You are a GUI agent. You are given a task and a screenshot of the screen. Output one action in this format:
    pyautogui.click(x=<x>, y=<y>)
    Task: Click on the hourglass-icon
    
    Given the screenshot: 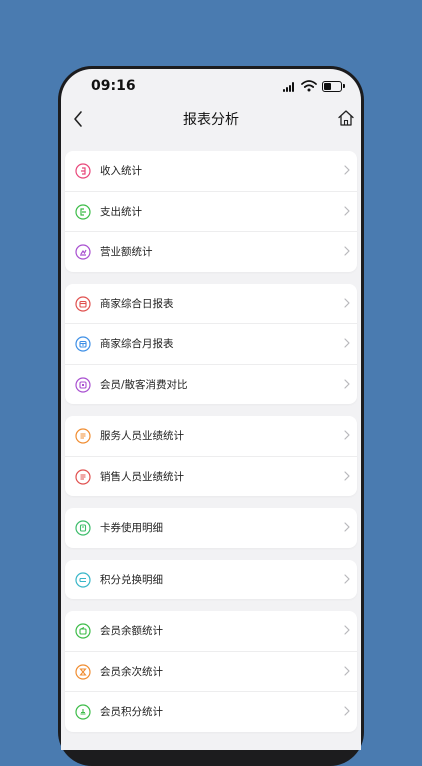 What is the action you would take?
    pyautogui.click(x=83, y=671)
    